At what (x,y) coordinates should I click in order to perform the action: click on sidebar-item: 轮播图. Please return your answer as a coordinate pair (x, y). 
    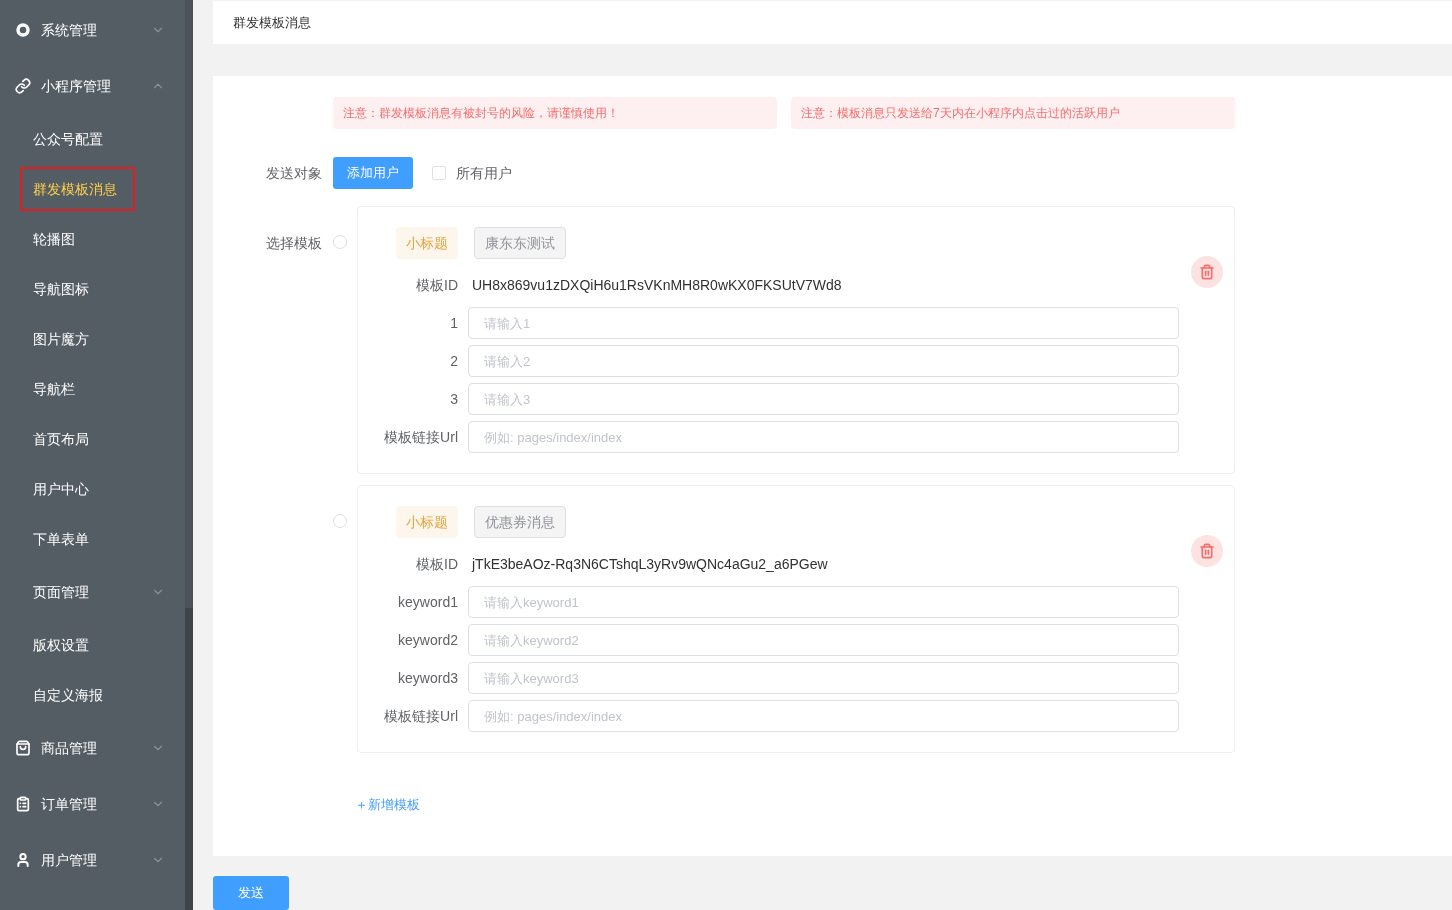
    Looking at the image, I should click on (47, 239).